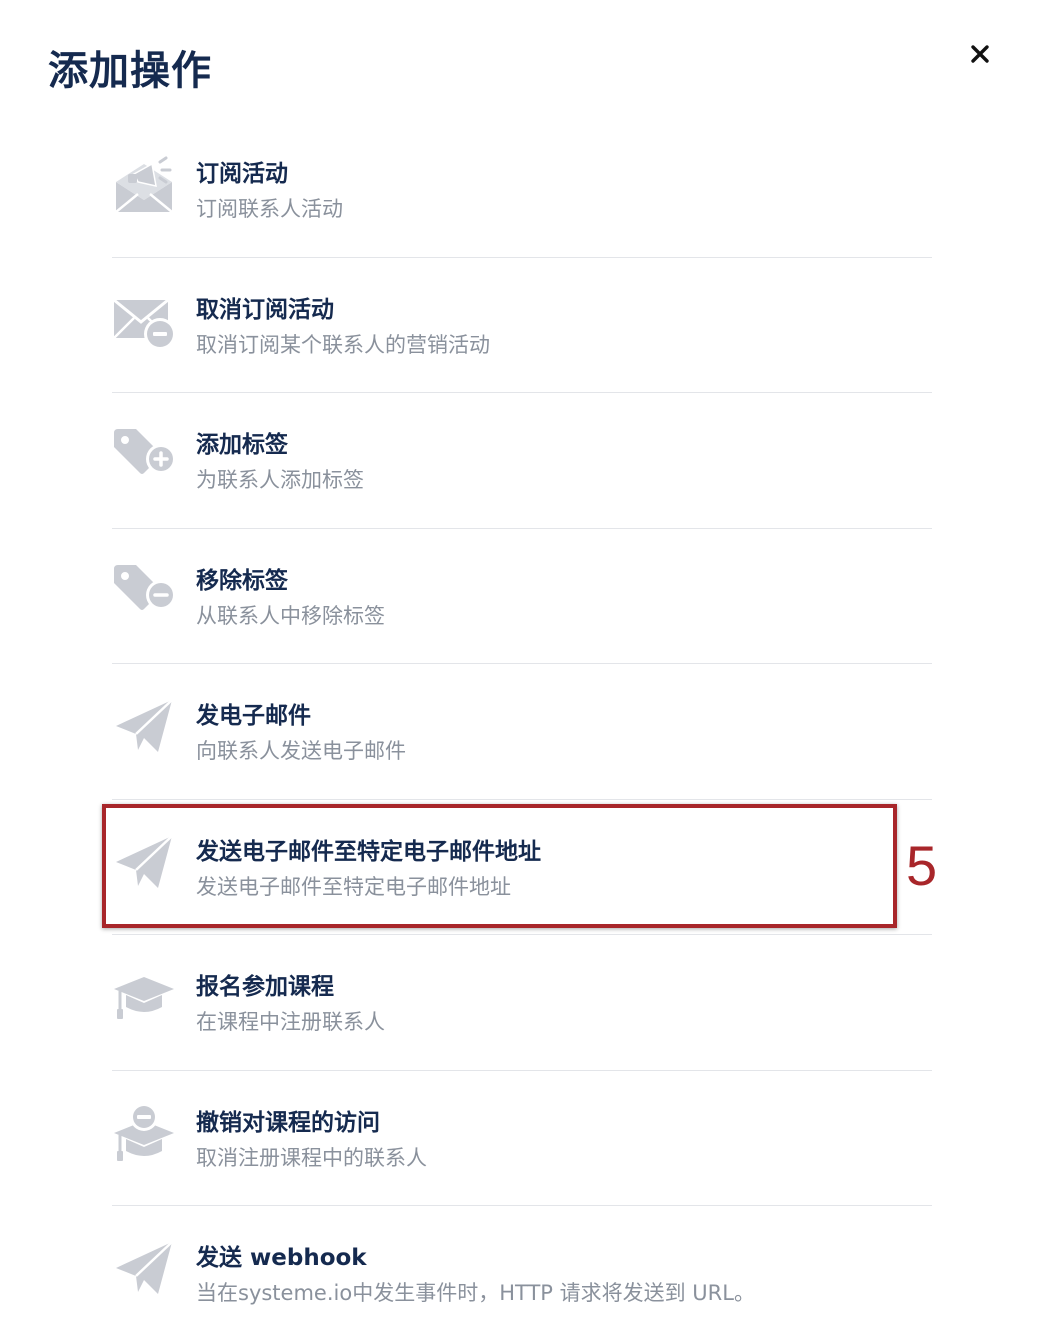 This screenshot has width=1050, height=1342. What do you see at coordinates (242, 580) in the screenshot?
I see `action-title: 移除标签` at bounding box center [242, 580].